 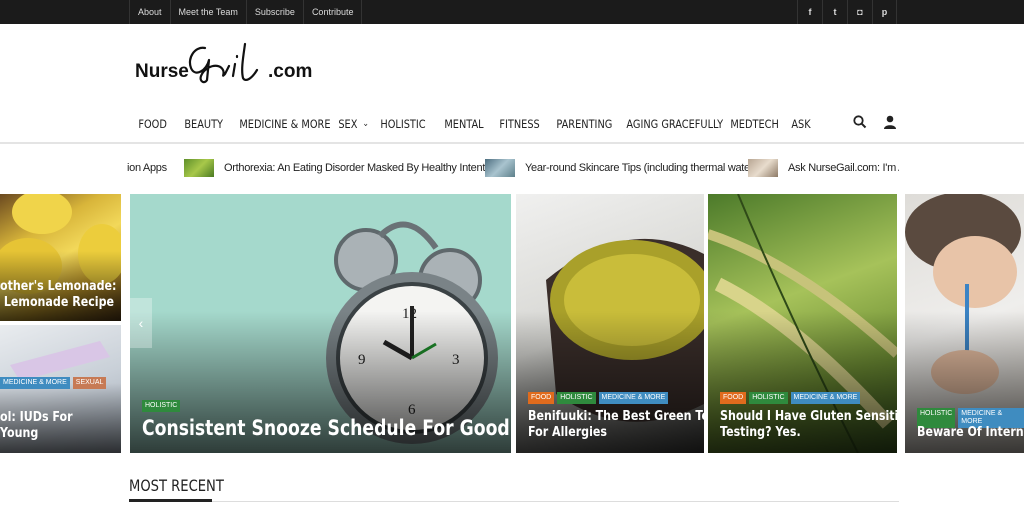 What do you see at coordinates (332, 12) in the screenshot?
I see `top-link-contribute: Contribute` at bounding box center [332, 12].